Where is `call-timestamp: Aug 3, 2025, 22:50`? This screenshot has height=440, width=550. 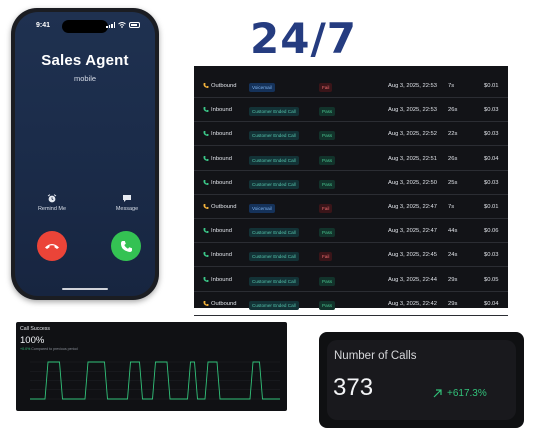
call-timestamp: Aug 3, 2025, 22:50 is located at coordinates (412, 182).